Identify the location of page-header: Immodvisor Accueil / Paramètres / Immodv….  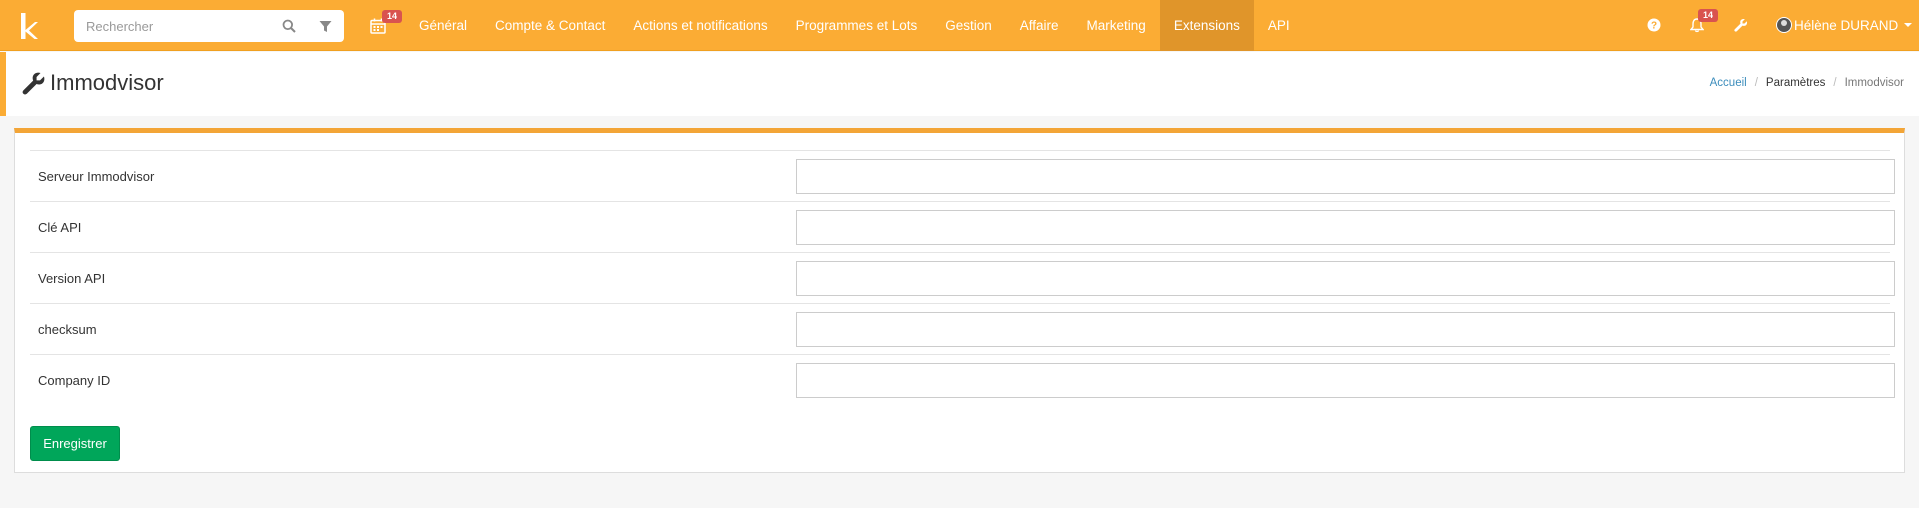
(959, 84).